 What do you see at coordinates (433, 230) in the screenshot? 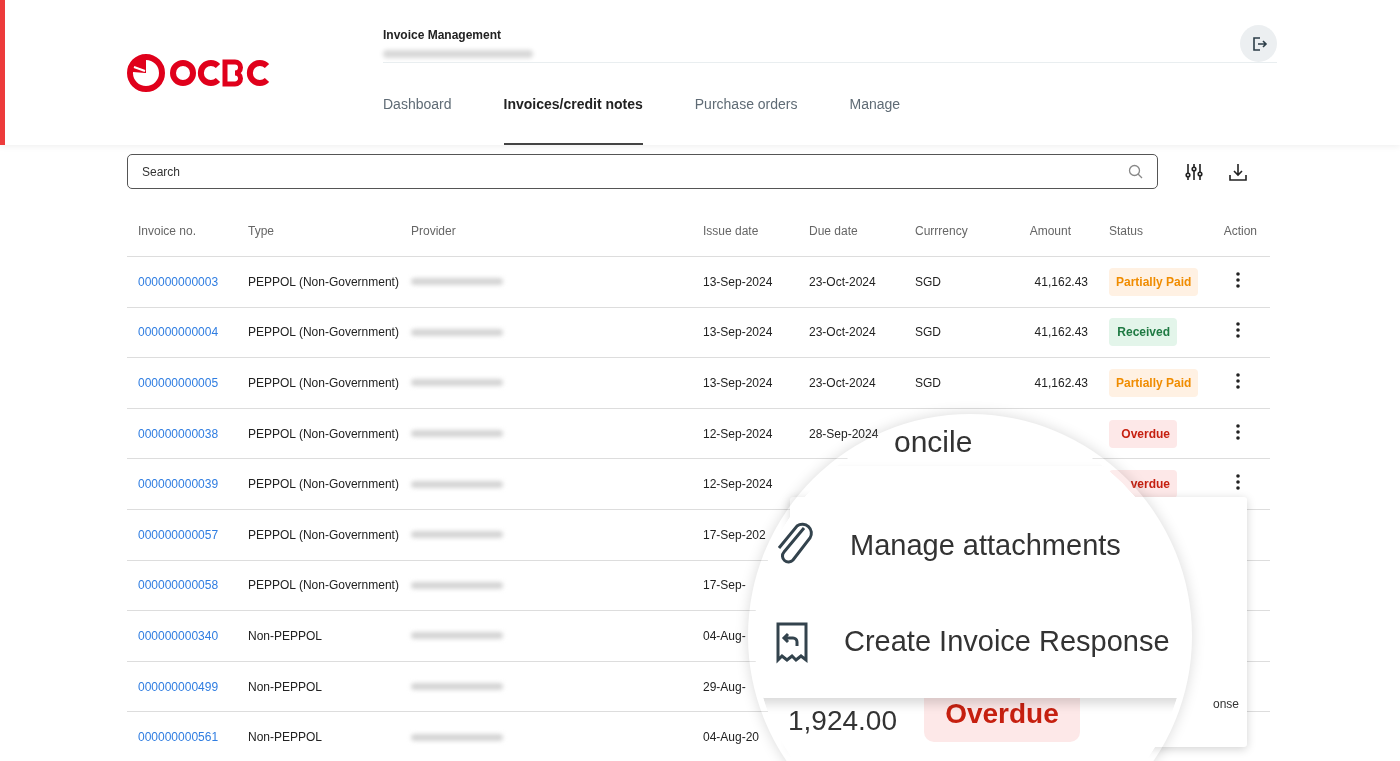
I see `column-header: Provider` at bounding box center [433, 230].